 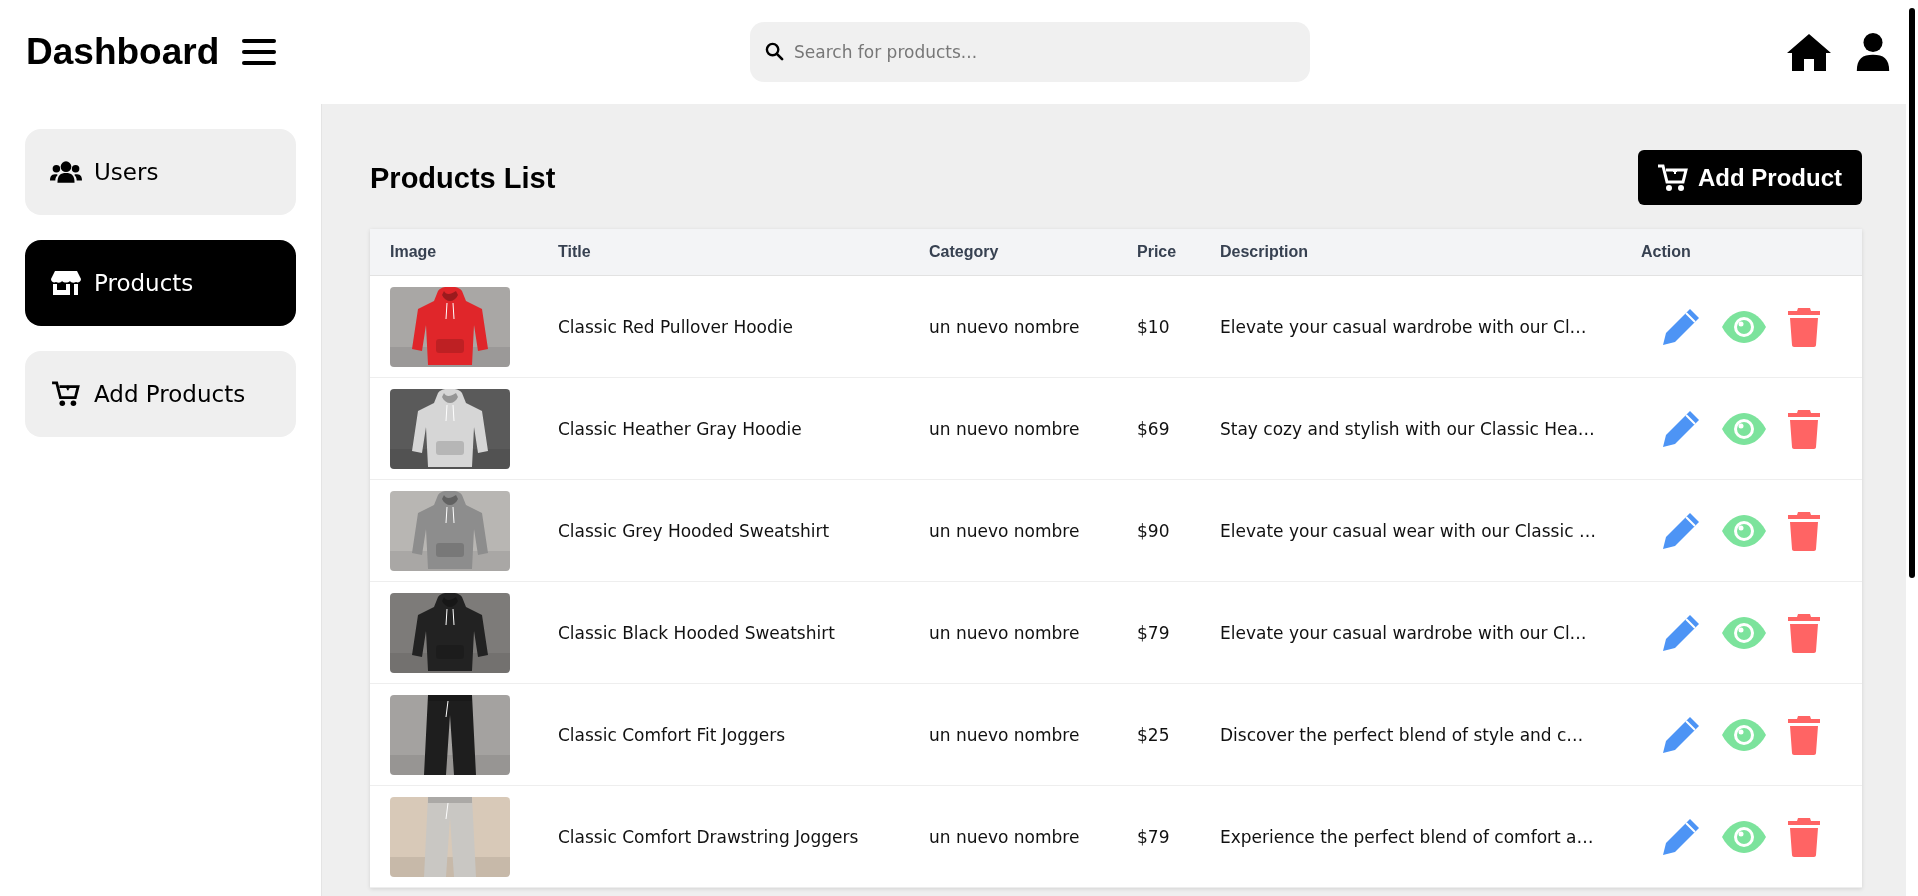 What do you see at coordinates (774, 51) in the screenshot?
I see `search-icon` at bounding box center [774, 51].